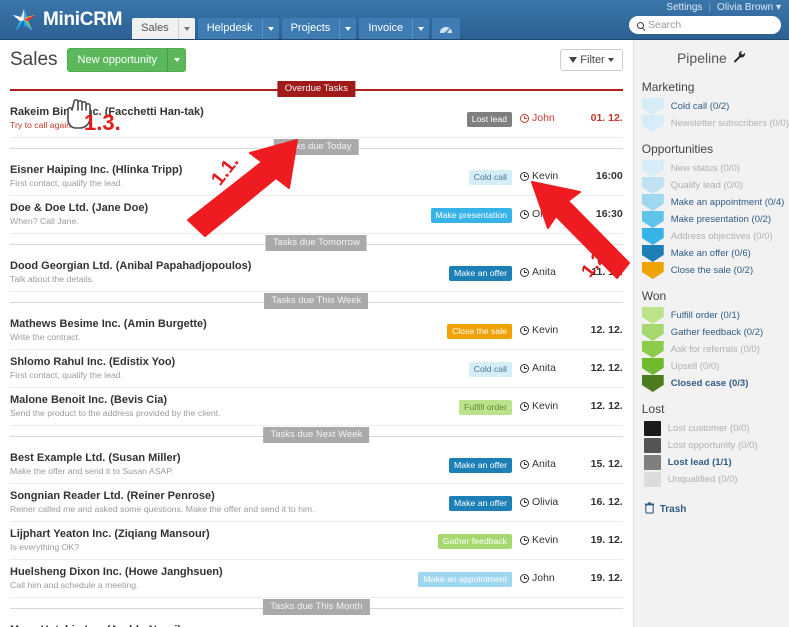 This screenshot has width=789, height=627. I want to click on nav-tab-projects-label: Projects, so click(310, 28).